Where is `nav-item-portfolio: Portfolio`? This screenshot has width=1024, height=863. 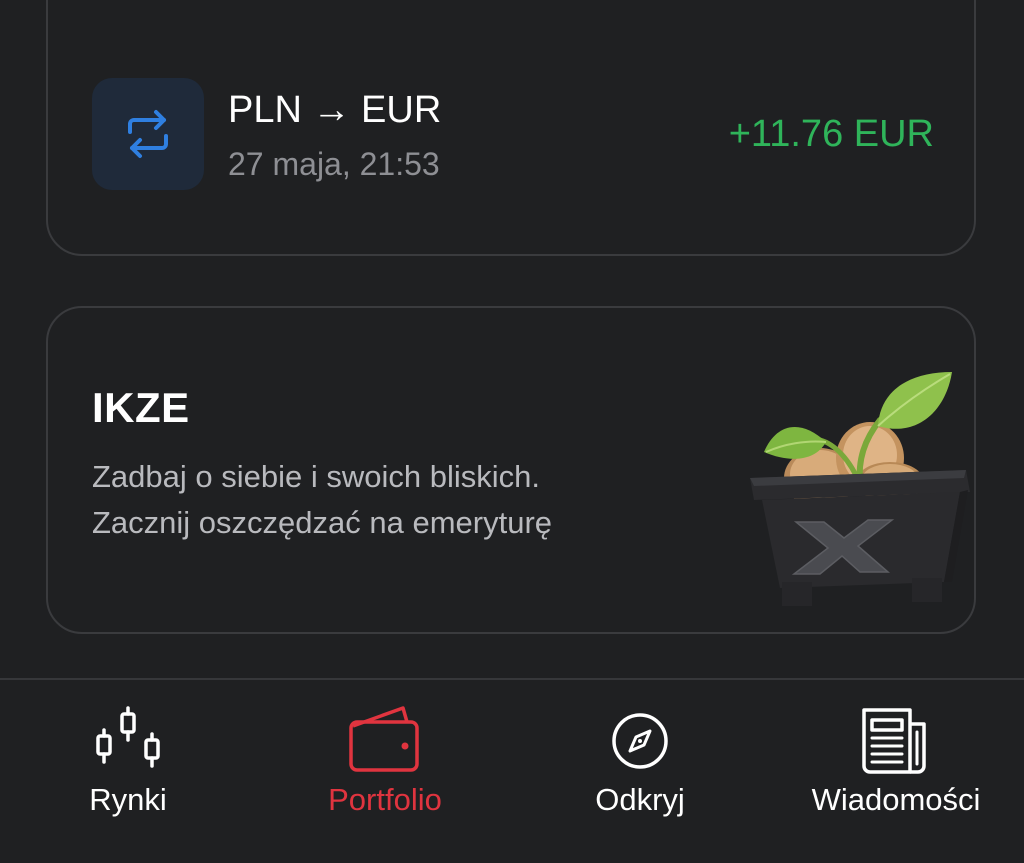
nav-item-portfolio: Portfolio is located at coordinates (385, 771).